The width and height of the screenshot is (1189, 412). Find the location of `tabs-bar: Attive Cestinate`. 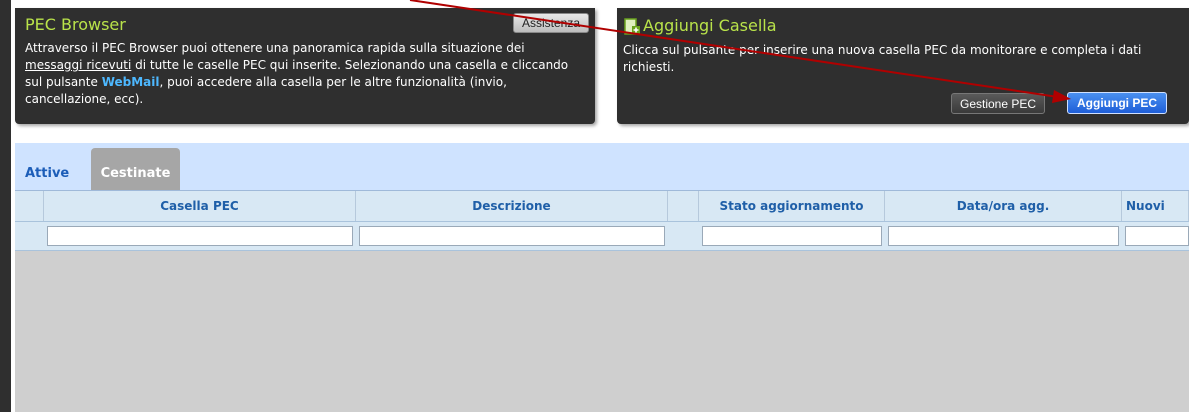

tabs-bar: Attive Cestinate is located at coordinates (602, 167).